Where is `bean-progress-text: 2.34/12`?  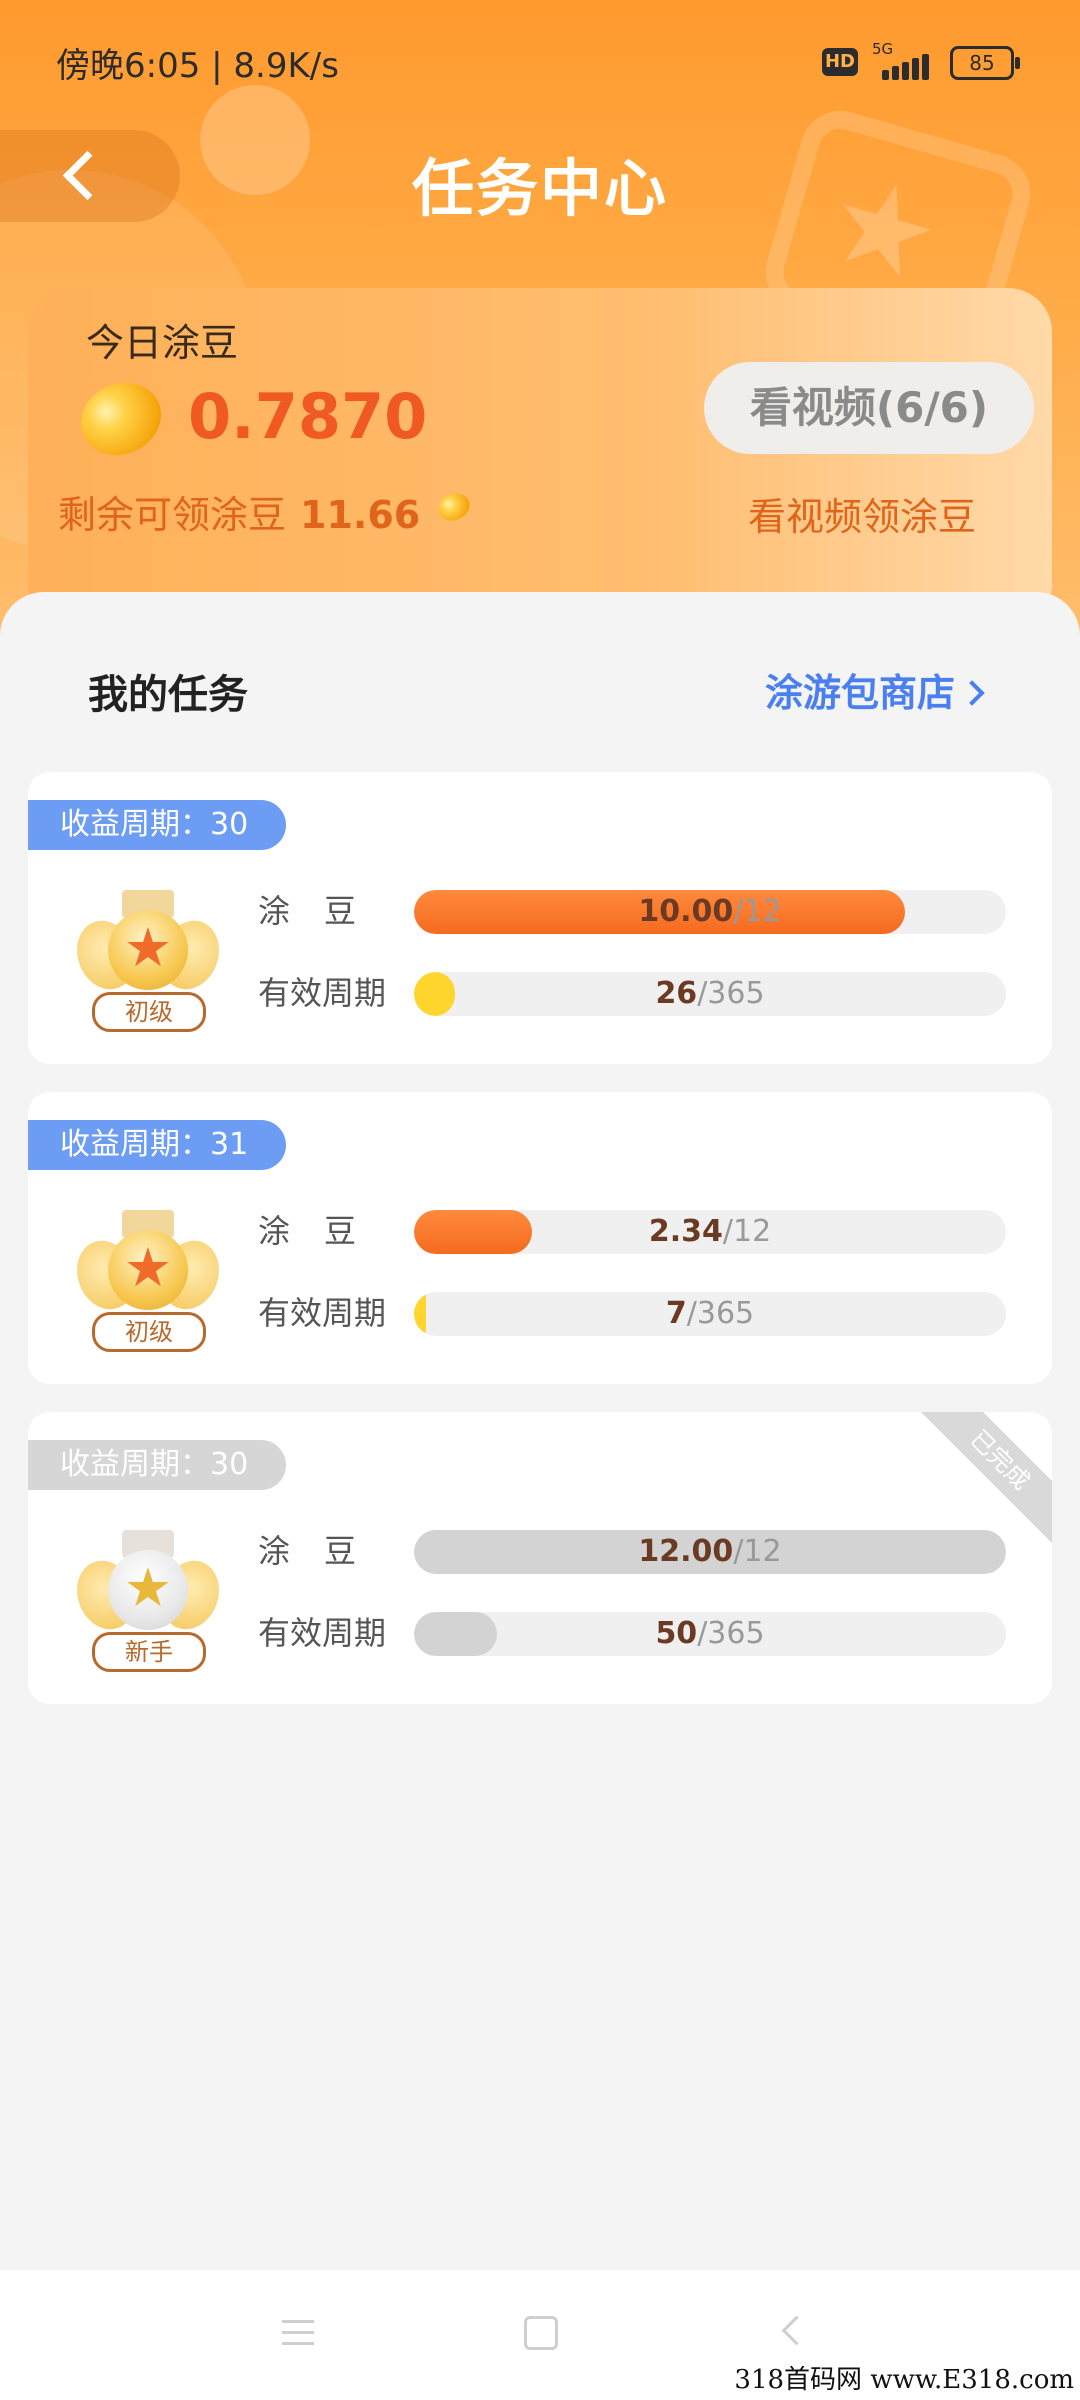
bean-progress-text: 2.34/12 is located at coordinates (710, 1231).